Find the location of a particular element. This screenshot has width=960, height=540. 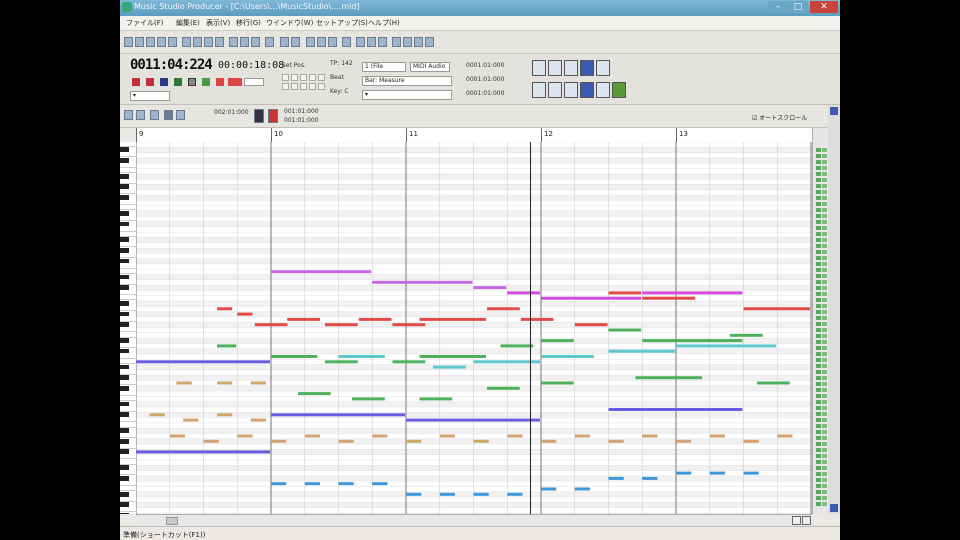

set-pos-label: Set Pos. is located at coordinates (294, 65).